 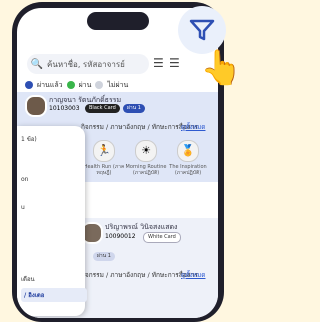 What do you see at coordinates (50, 84) in the screenshot?
I see `legend-passed-label: ผ่านแล้ว` at bounding box center [50, 84].